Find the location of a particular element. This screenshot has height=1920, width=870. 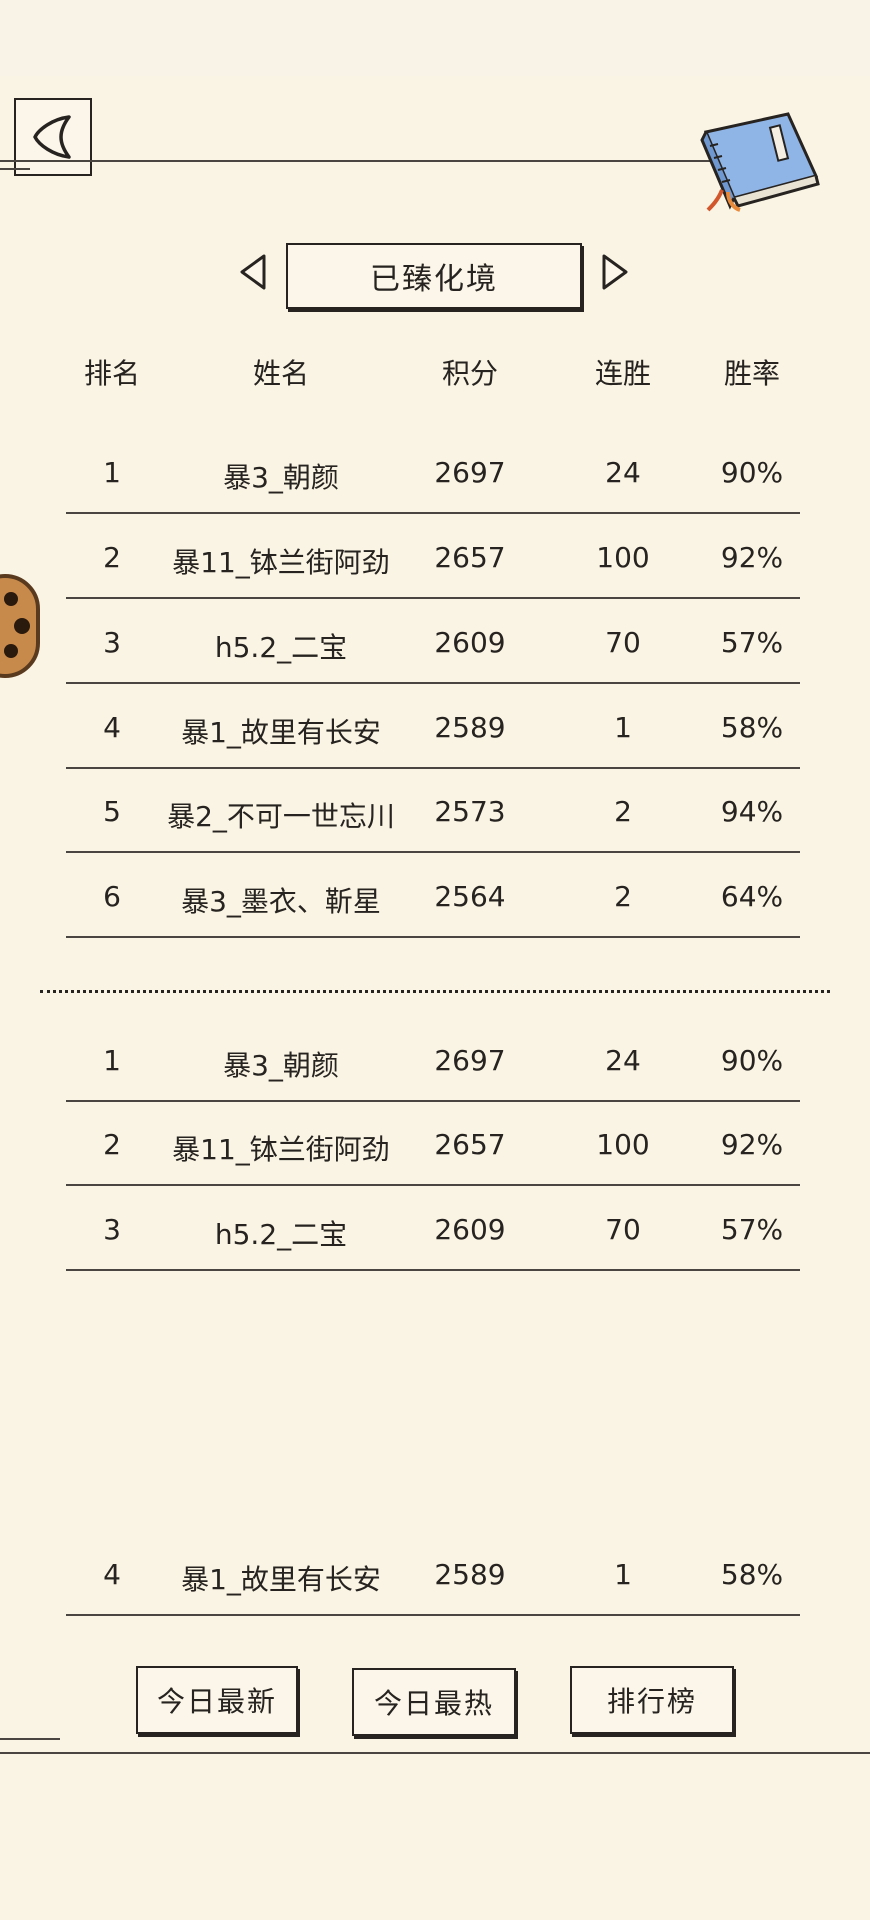

leaderboard-button: 排行榜 is located at coordinates (652, 1700).